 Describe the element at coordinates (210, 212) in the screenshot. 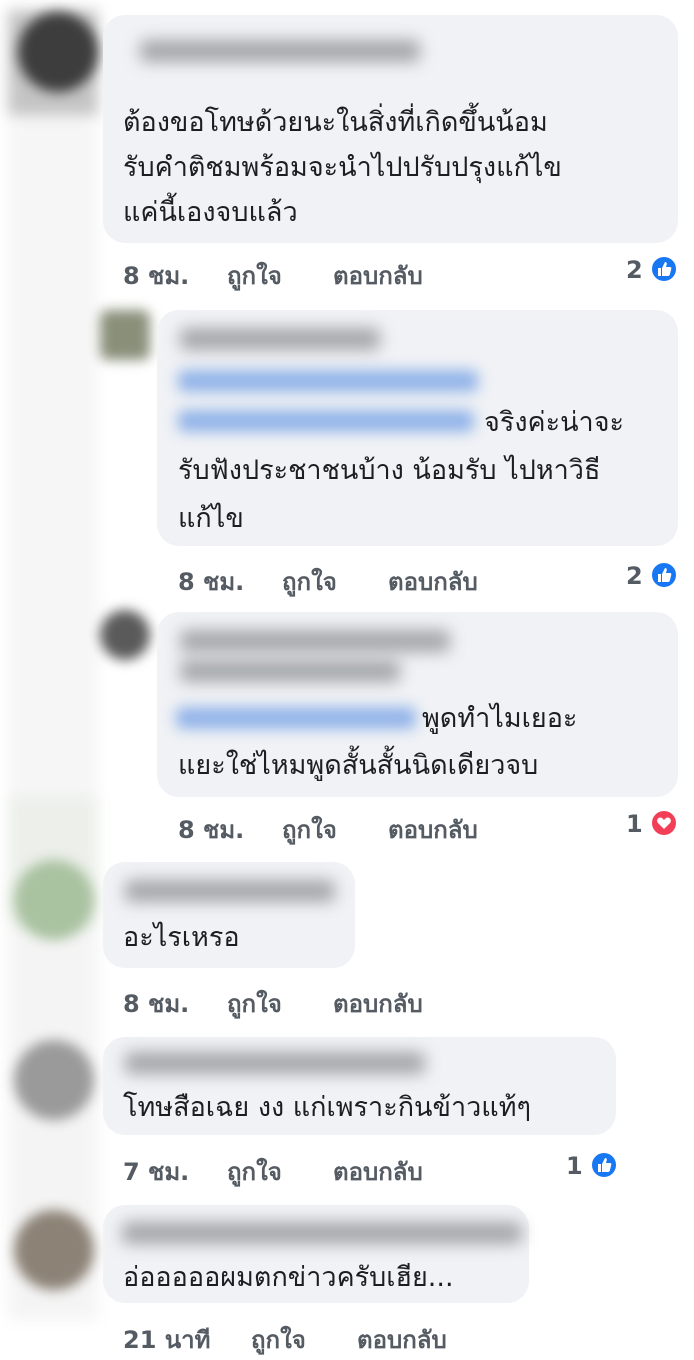

I see `comment-text: แค่นี้เองจบแล้ว` at that location.